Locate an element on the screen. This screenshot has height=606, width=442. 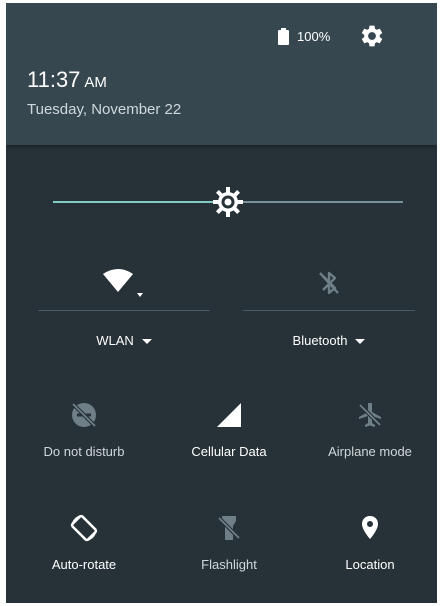
brightness-slider is located at coordinates (228, 202).